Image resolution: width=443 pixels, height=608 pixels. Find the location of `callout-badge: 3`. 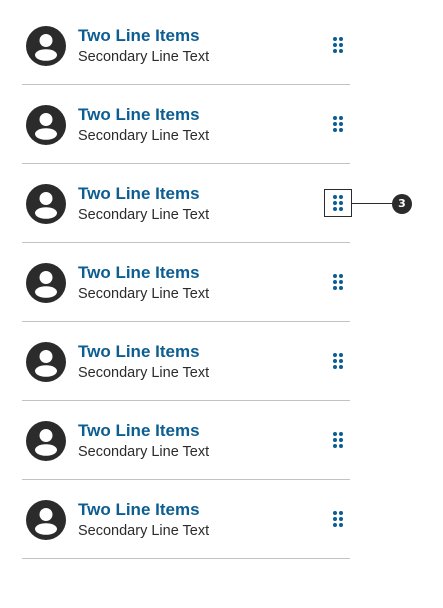

callout-badge: 3 is located at coordinates (402, 204).